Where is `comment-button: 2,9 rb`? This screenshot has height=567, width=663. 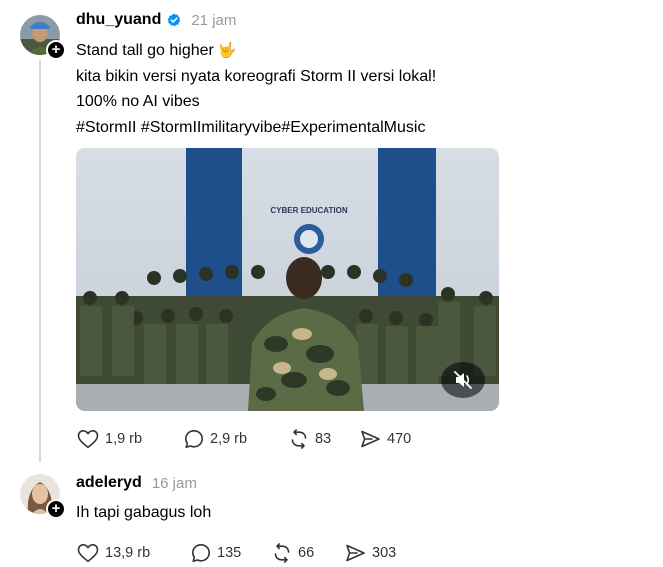 comment-button: 2,9 rb is located at coordinates (236, 439).